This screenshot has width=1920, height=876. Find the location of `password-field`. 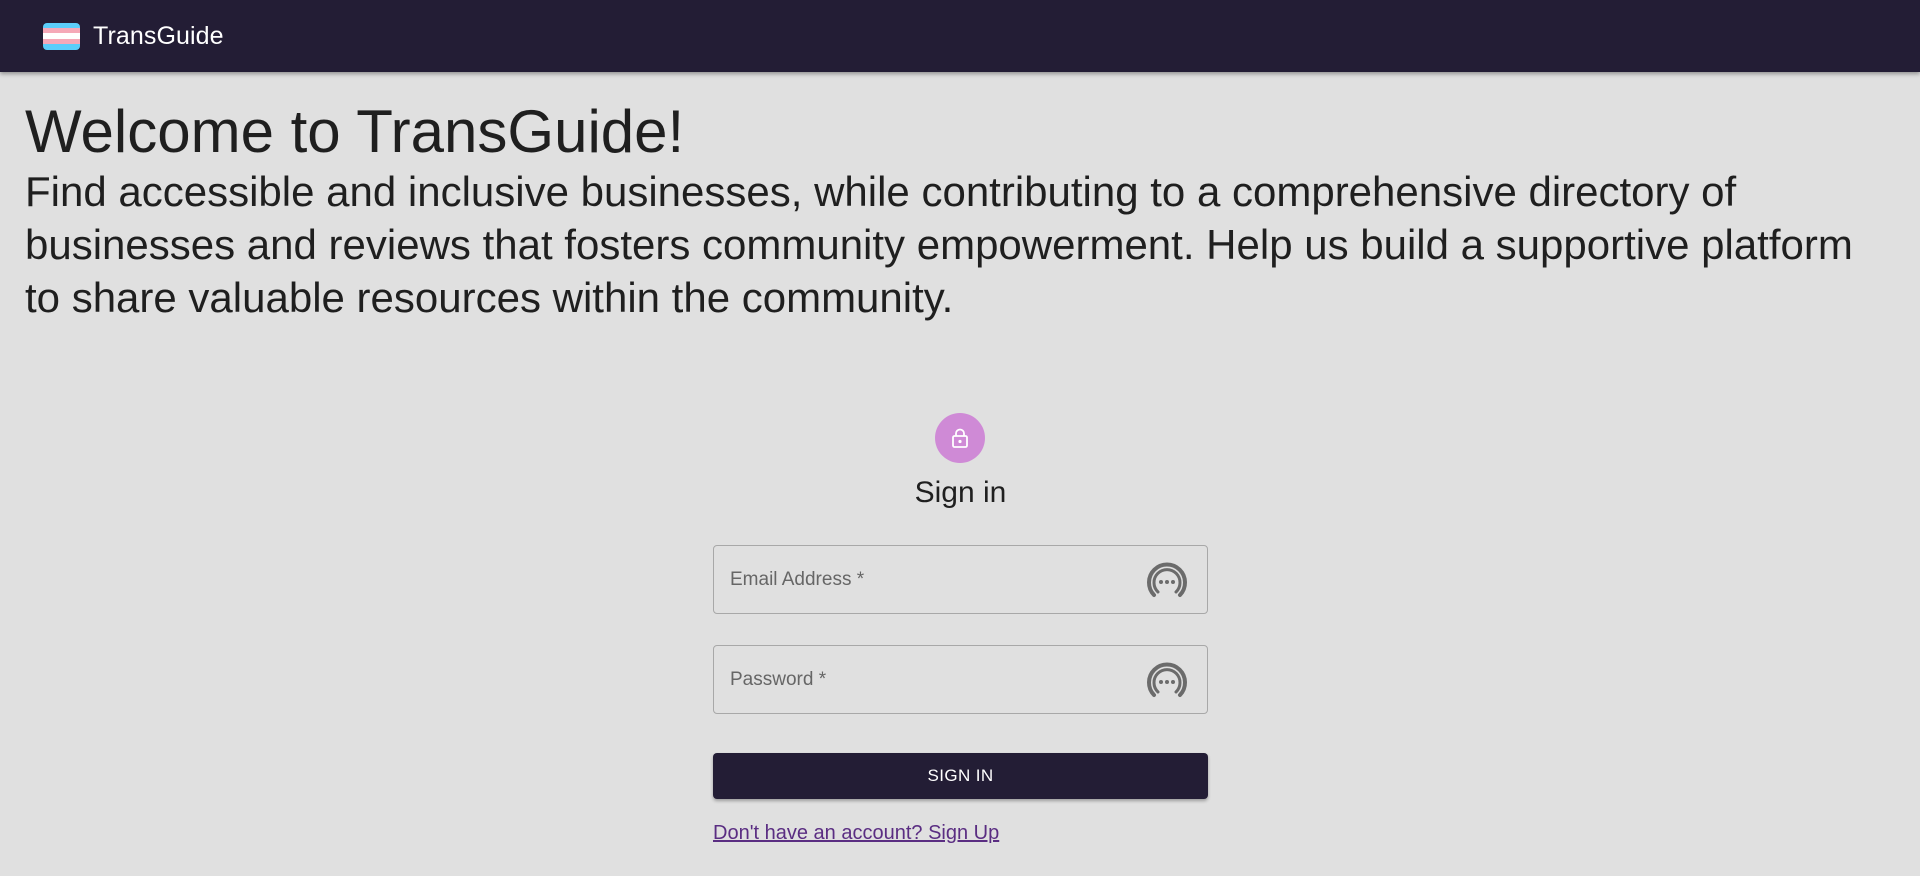

password-field is located at coordinates (960, 679).